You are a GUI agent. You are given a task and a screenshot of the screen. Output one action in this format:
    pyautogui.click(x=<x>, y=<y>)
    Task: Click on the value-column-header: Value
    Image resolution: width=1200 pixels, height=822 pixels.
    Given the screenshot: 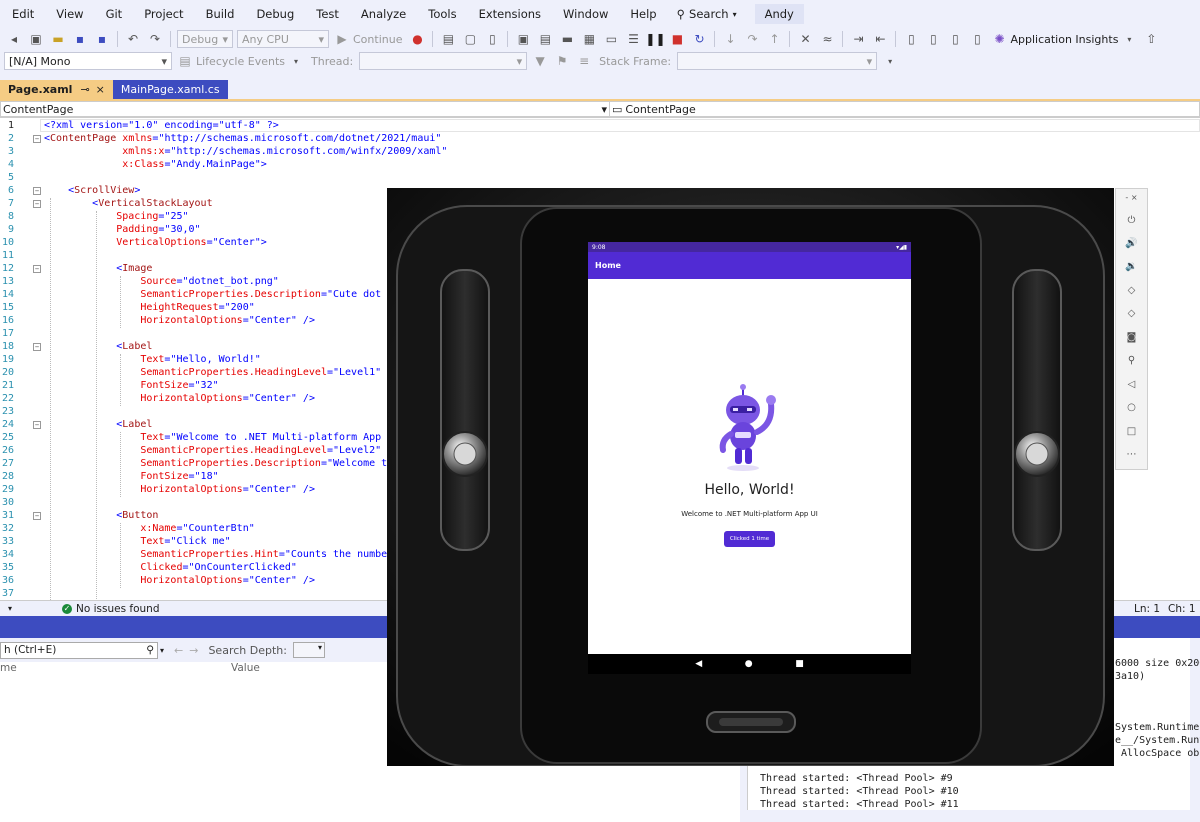 What is the action you would take?
    pyautogui.click(x=245, y=670)
    